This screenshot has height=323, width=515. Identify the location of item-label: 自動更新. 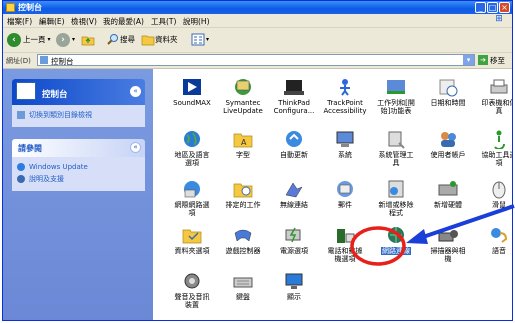
(294, 155).